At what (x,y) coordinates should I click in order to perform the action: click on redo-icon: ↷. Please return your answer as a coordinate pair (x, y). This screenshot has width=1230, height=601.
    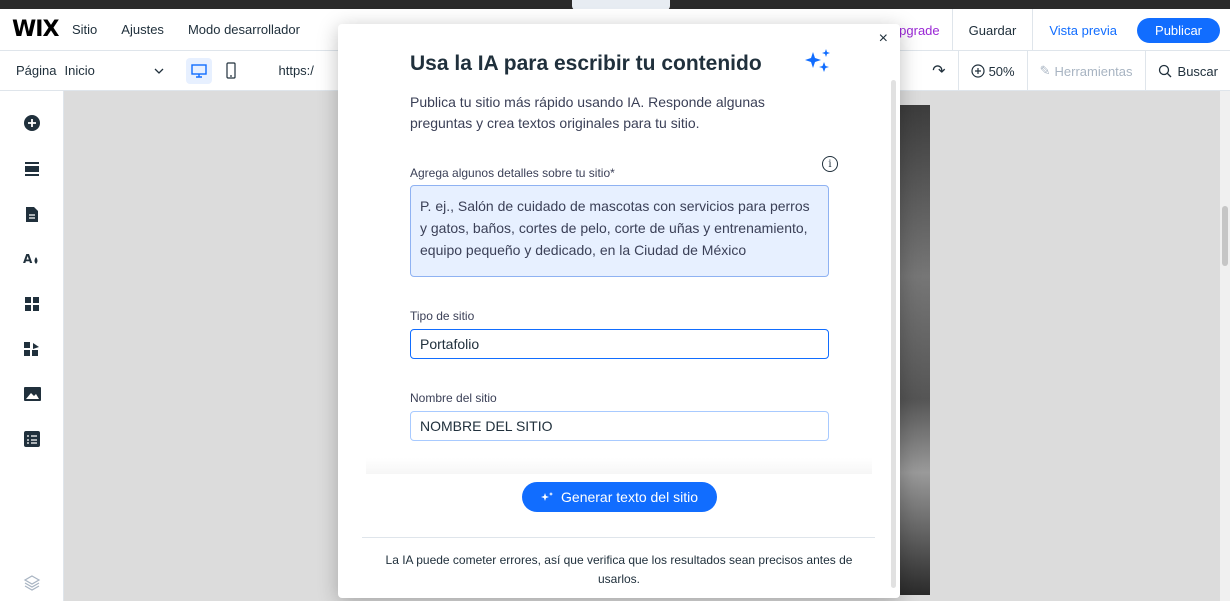
    Looking at the image, I should click on (939, 71).